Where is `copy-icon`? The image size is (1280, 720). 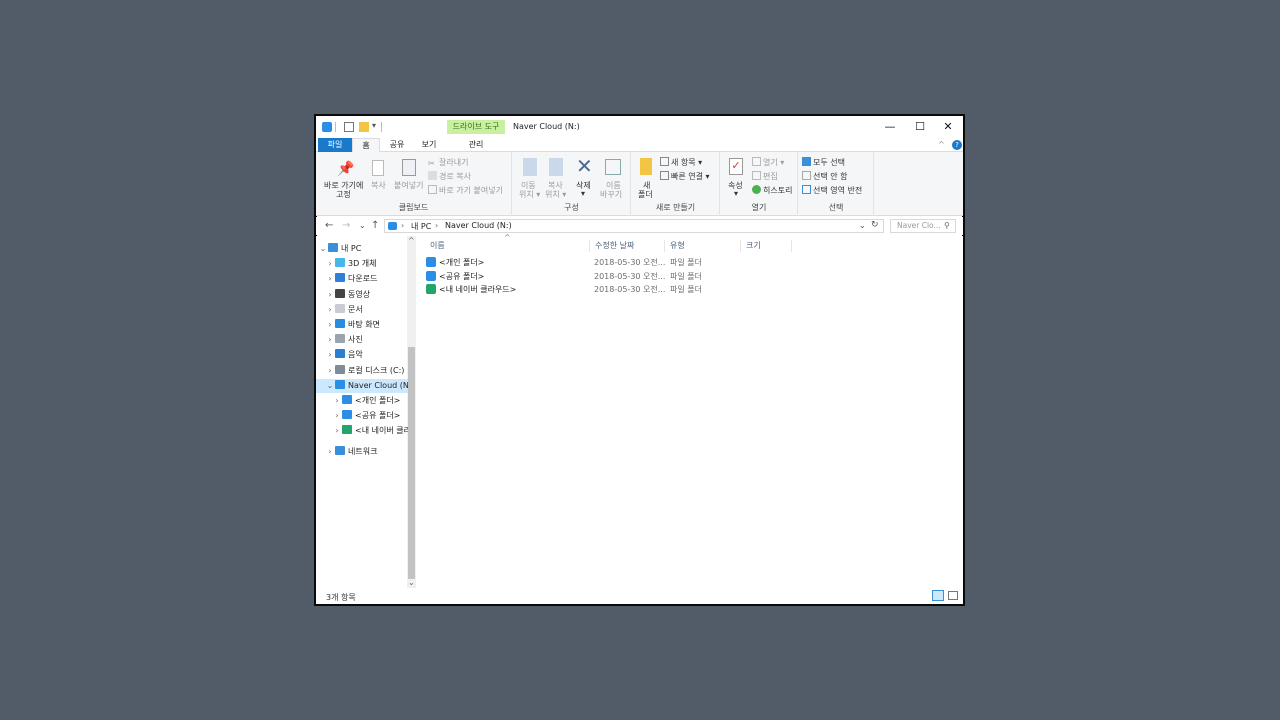
copy-icon is located at coordinates (378, 168).